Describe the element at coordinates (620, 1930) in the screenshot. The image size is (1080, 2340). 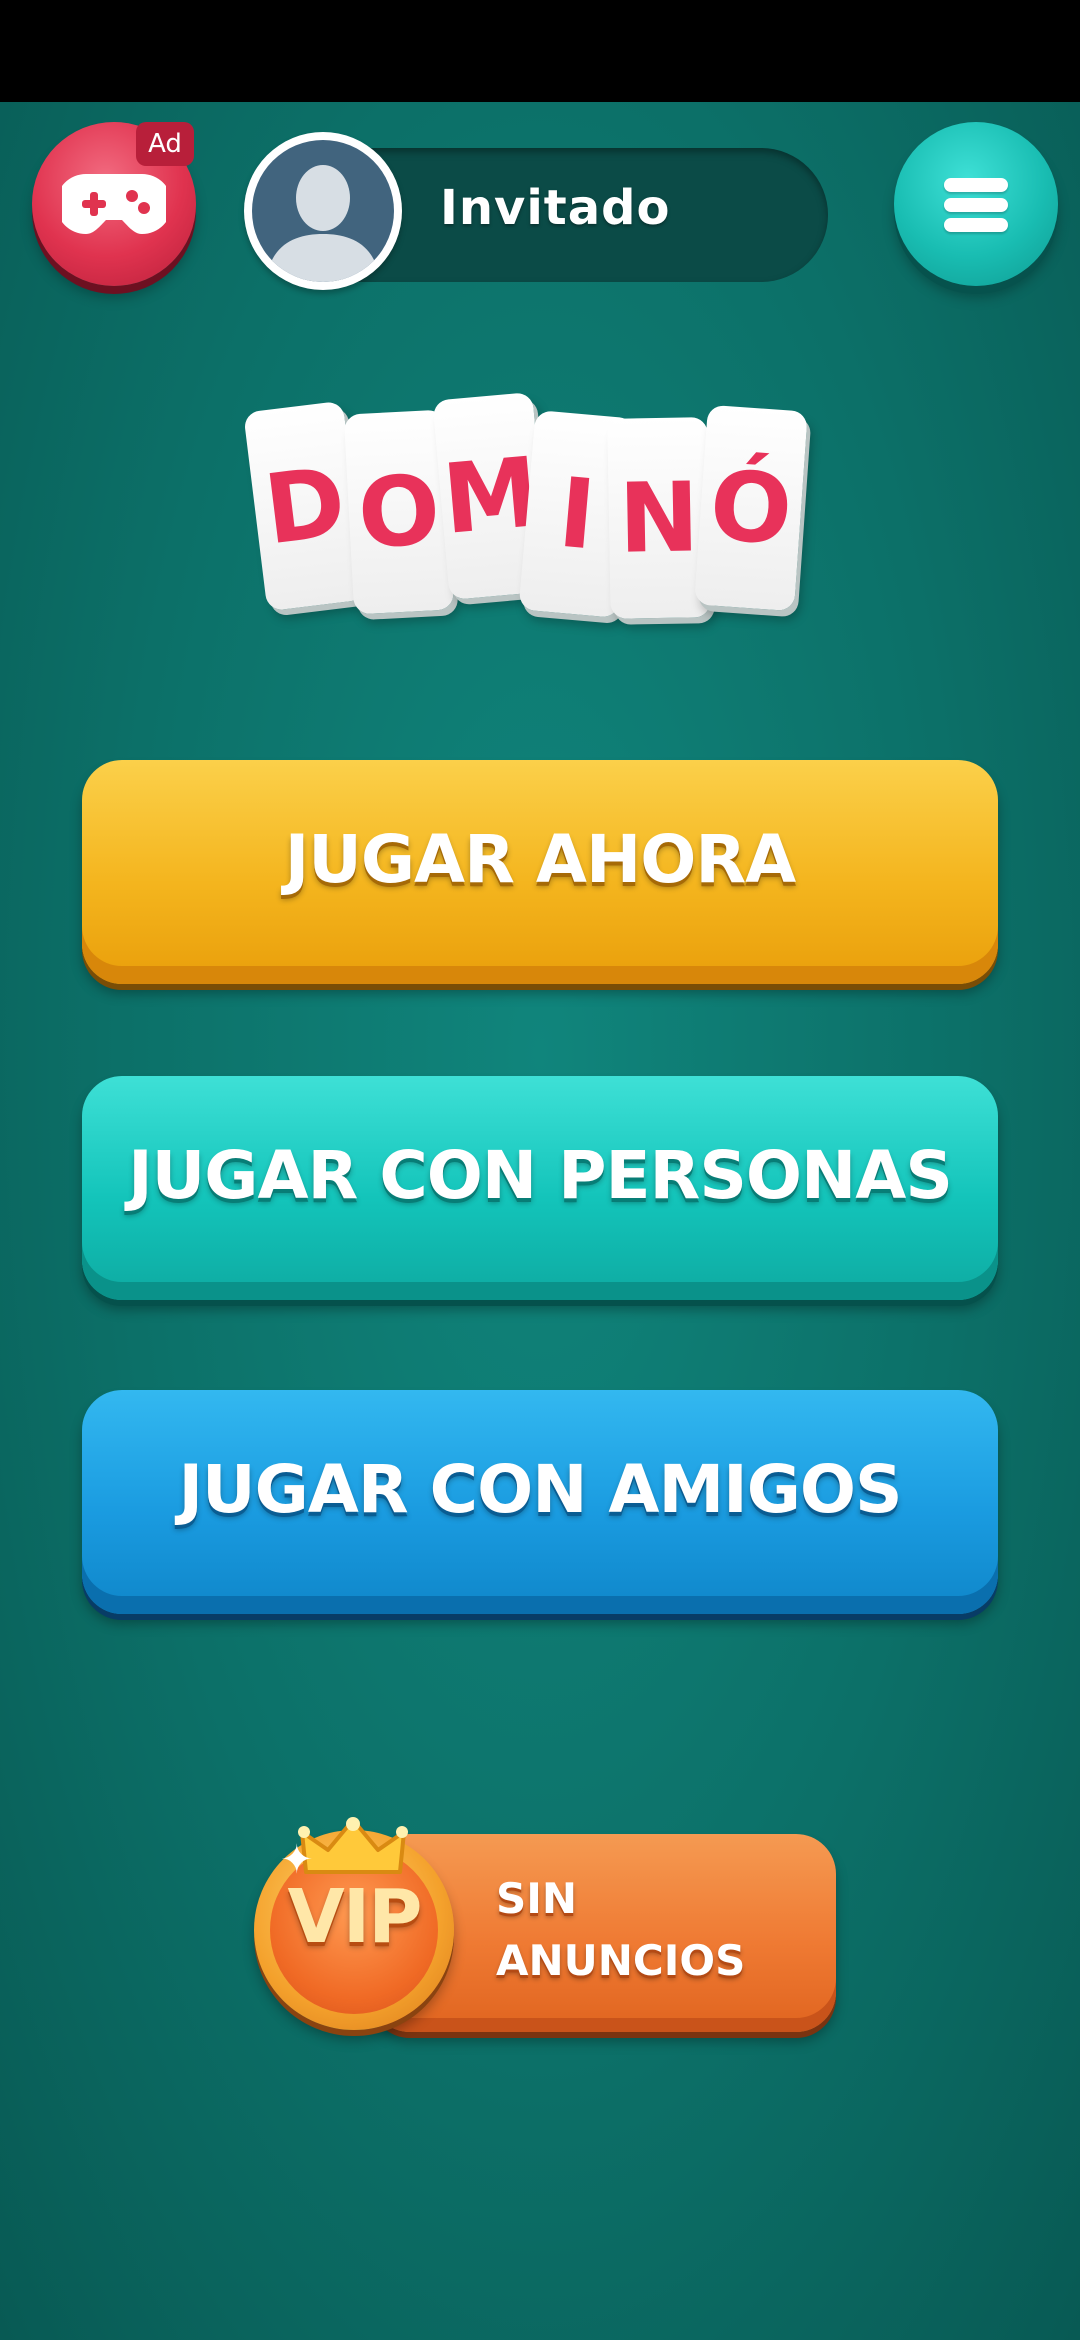
I see `vip-no-ads-label: SIN ANUNCIOS` at that location.